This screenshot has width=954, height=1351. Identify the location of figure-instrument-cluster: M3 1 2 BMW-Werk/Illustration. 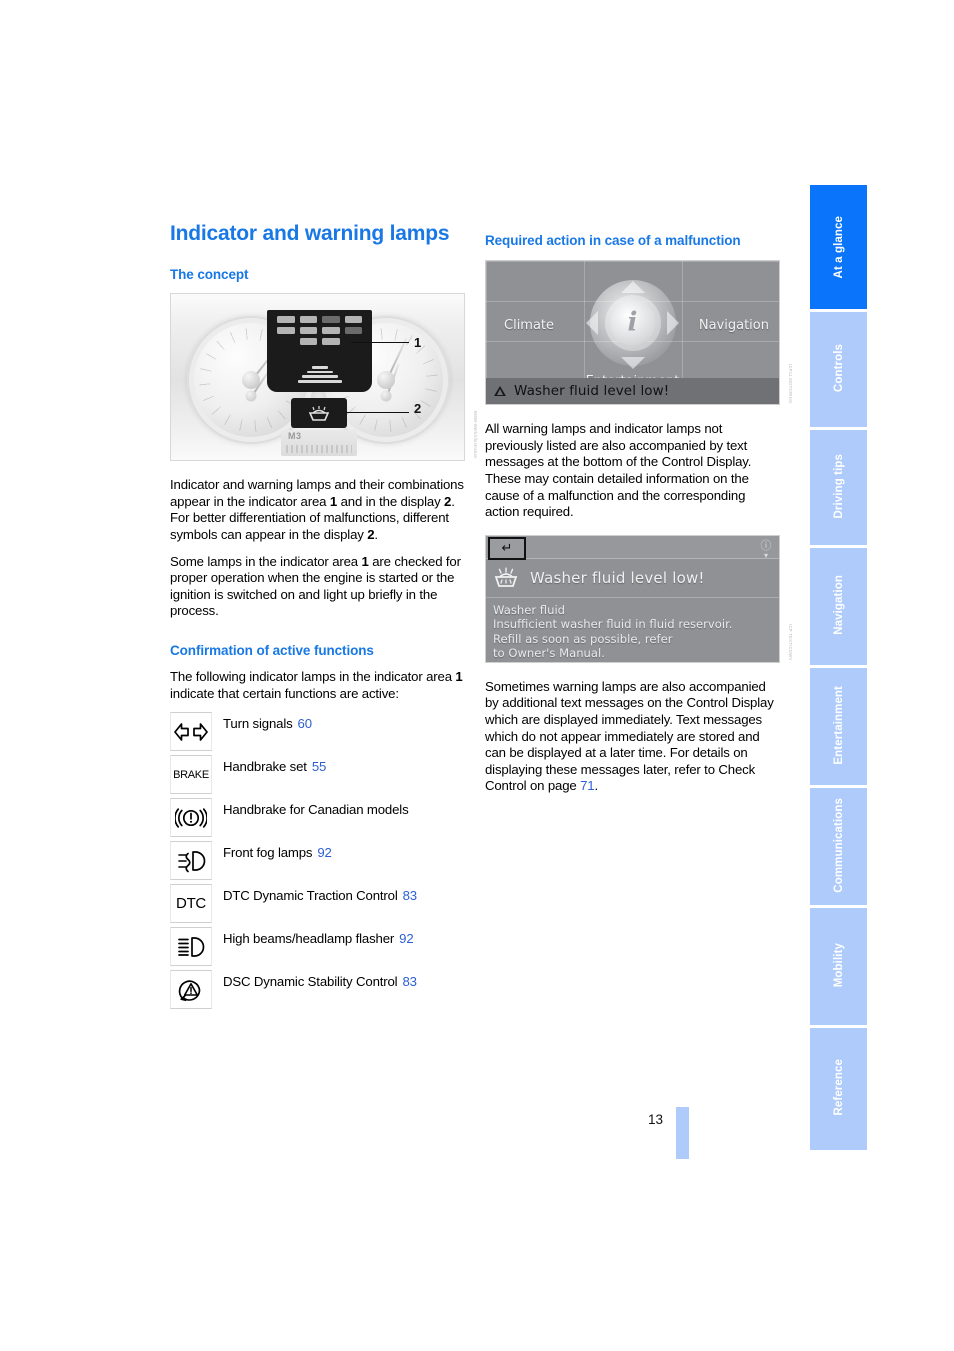
(324, 377).